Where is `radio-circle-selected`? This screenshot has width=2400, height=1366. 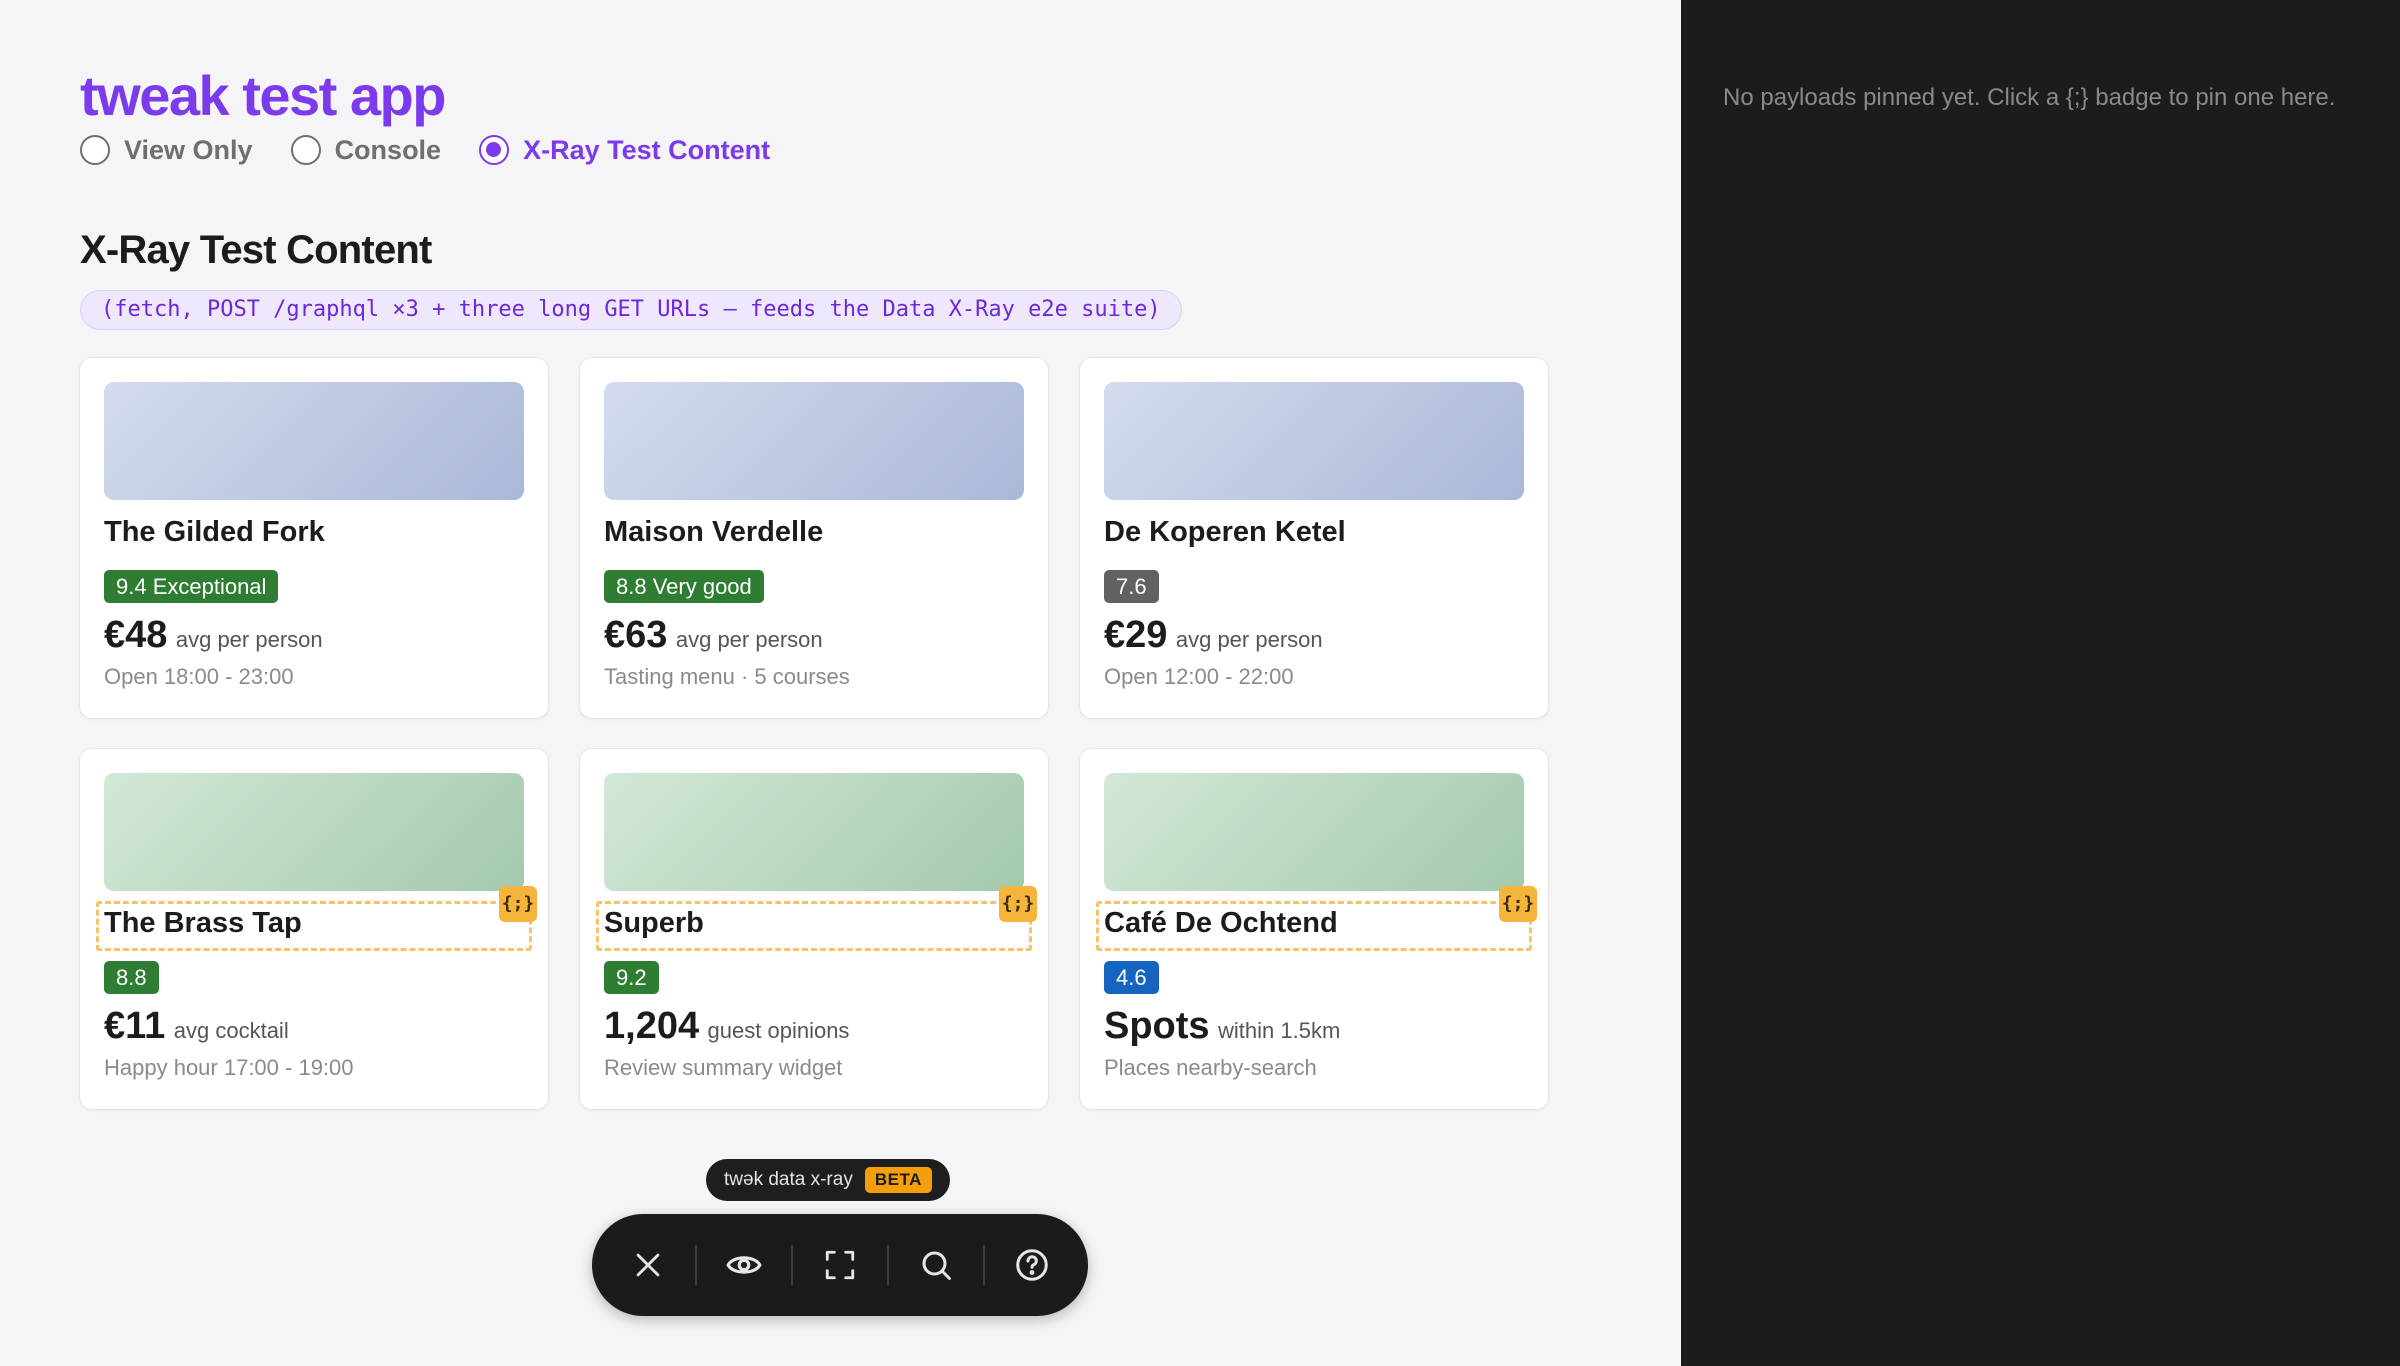
radio-circle-selected is located at coordinates (494, 150).